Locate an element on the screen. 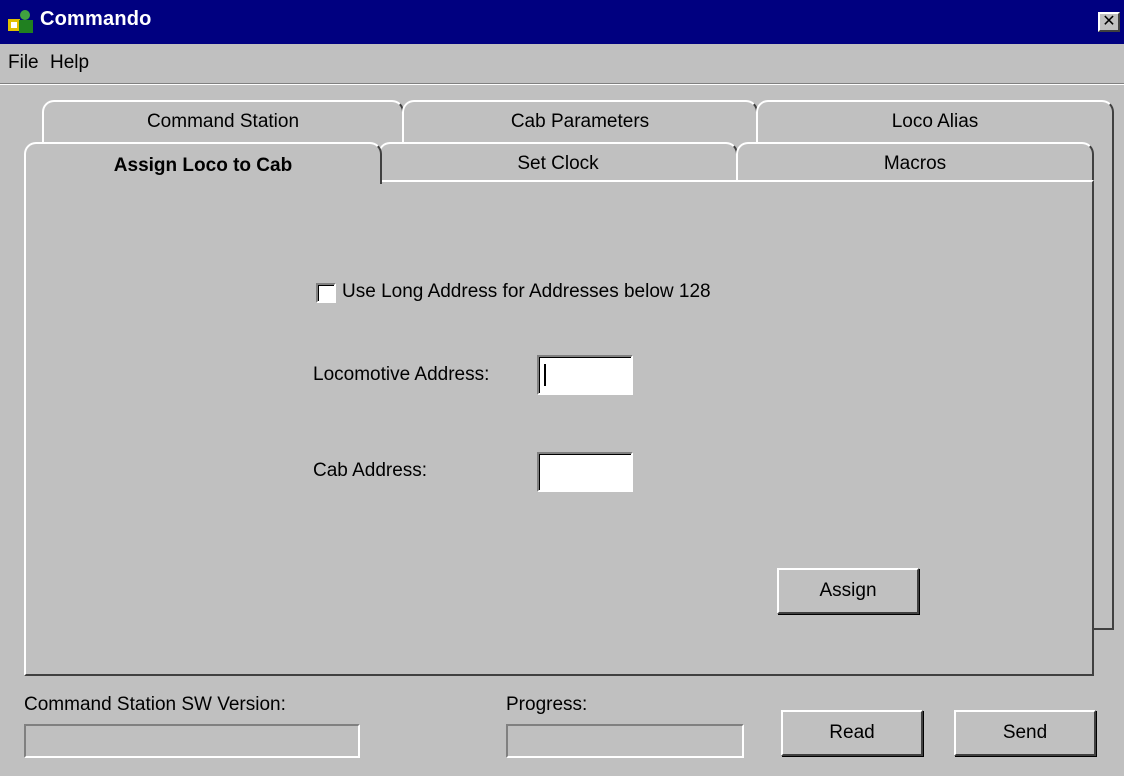 Image resolution: width=1124 pixels, height=776 pixels. read-button: Read is located at coordinates (852, 733).